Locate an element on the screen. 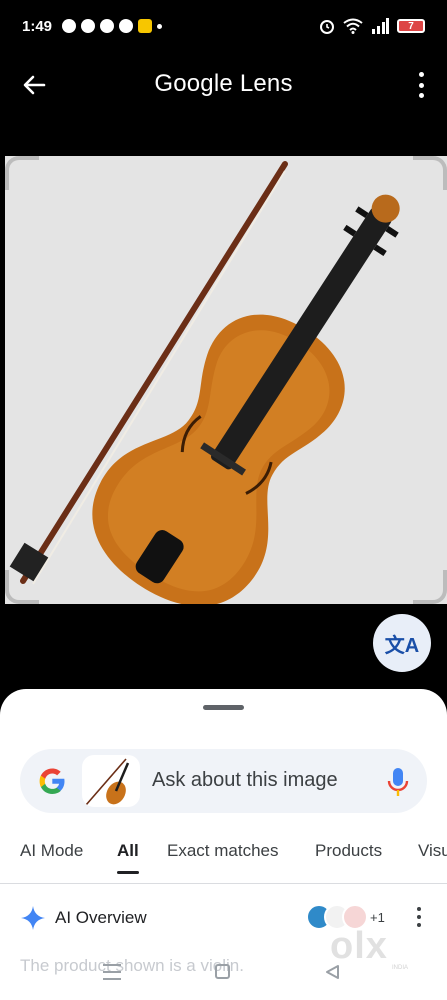  more-options-icon is located at coordinates (419, 917).